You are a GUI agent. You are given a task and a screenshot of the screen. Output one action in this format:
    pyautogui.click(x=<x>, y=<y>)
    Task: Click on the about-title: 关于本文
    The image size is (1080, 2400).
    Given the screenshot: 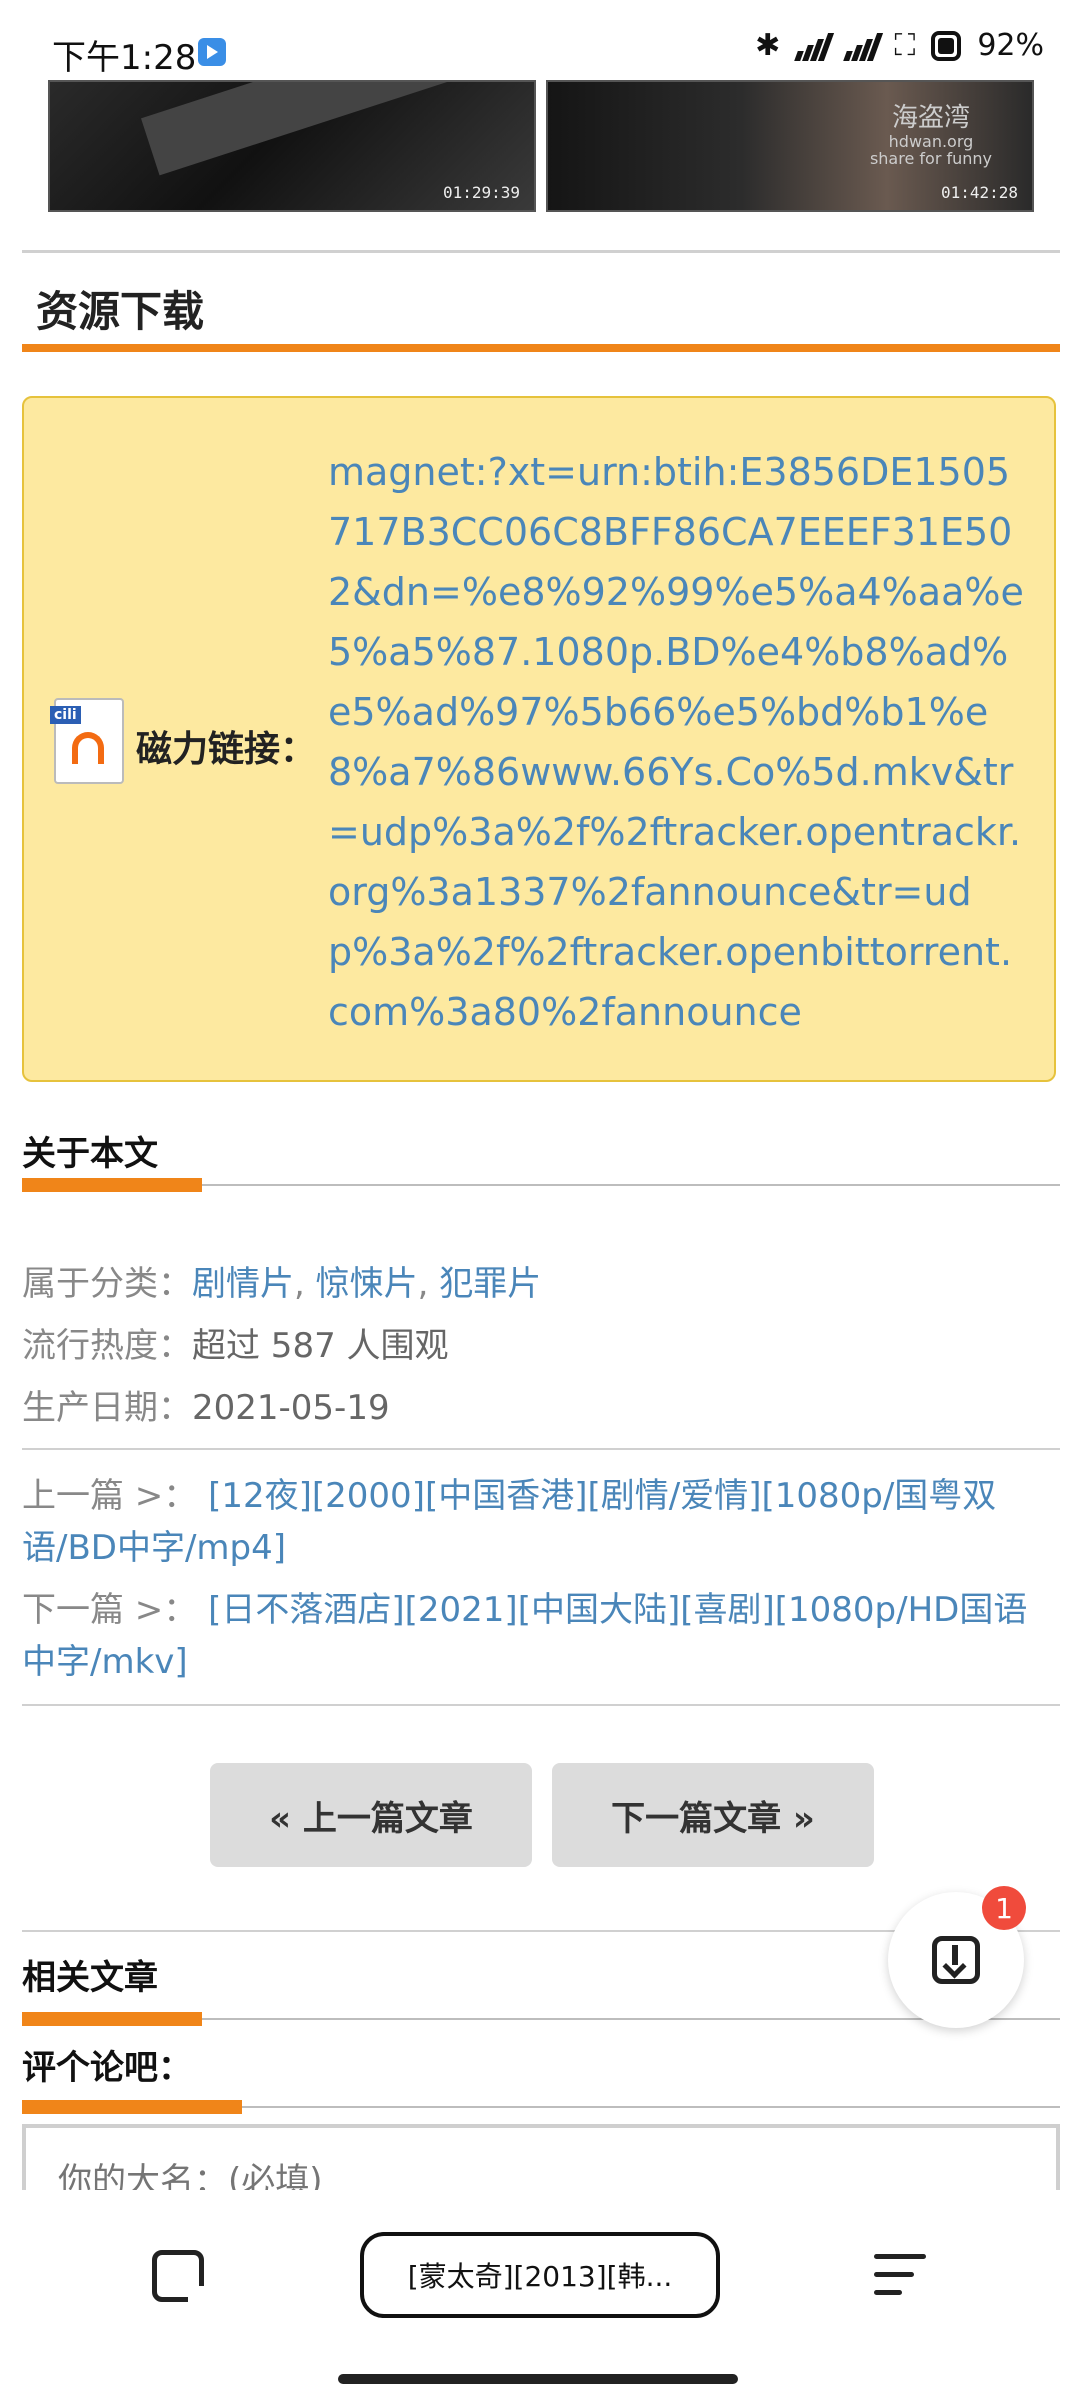 What is the action you would take?
    pyautogui.click(x=90, y=1154)
    